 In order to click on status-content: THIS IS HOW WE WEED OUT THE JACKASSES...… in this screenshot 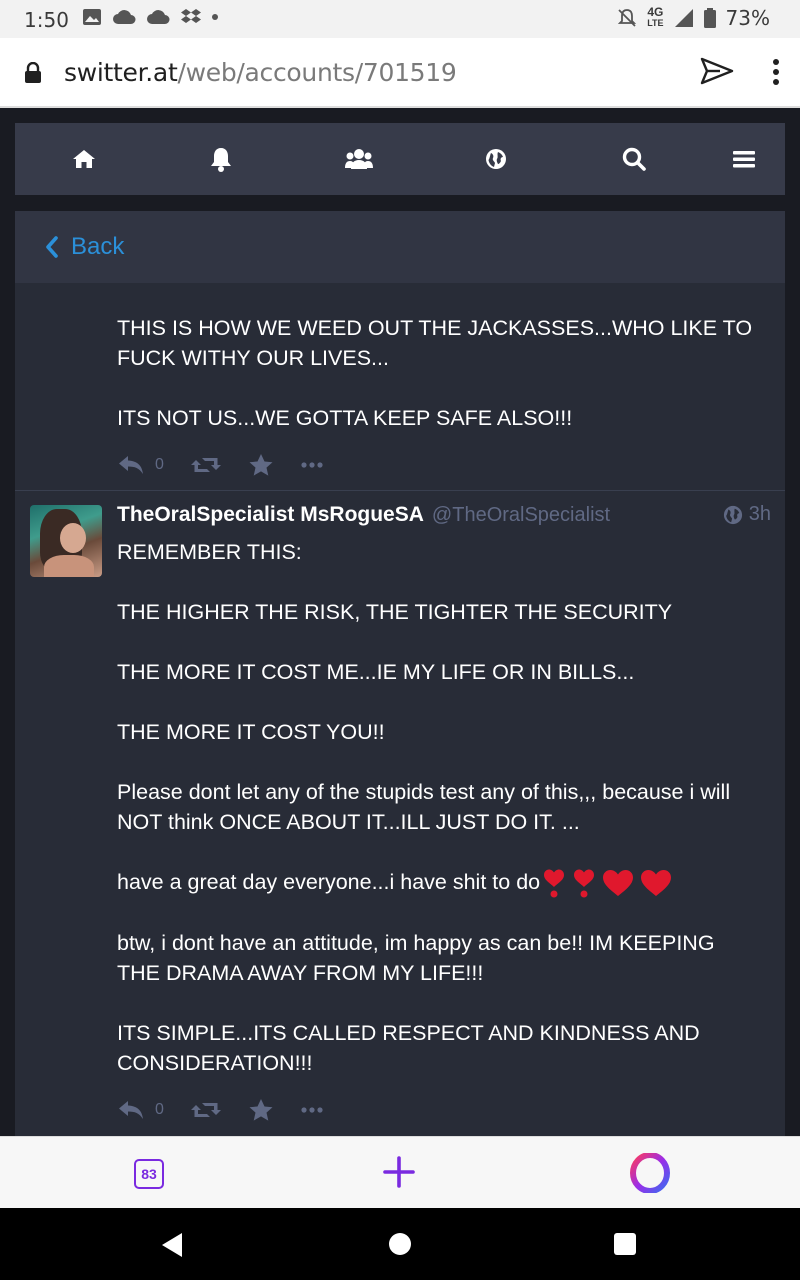, I will do `click(436, 373)`.